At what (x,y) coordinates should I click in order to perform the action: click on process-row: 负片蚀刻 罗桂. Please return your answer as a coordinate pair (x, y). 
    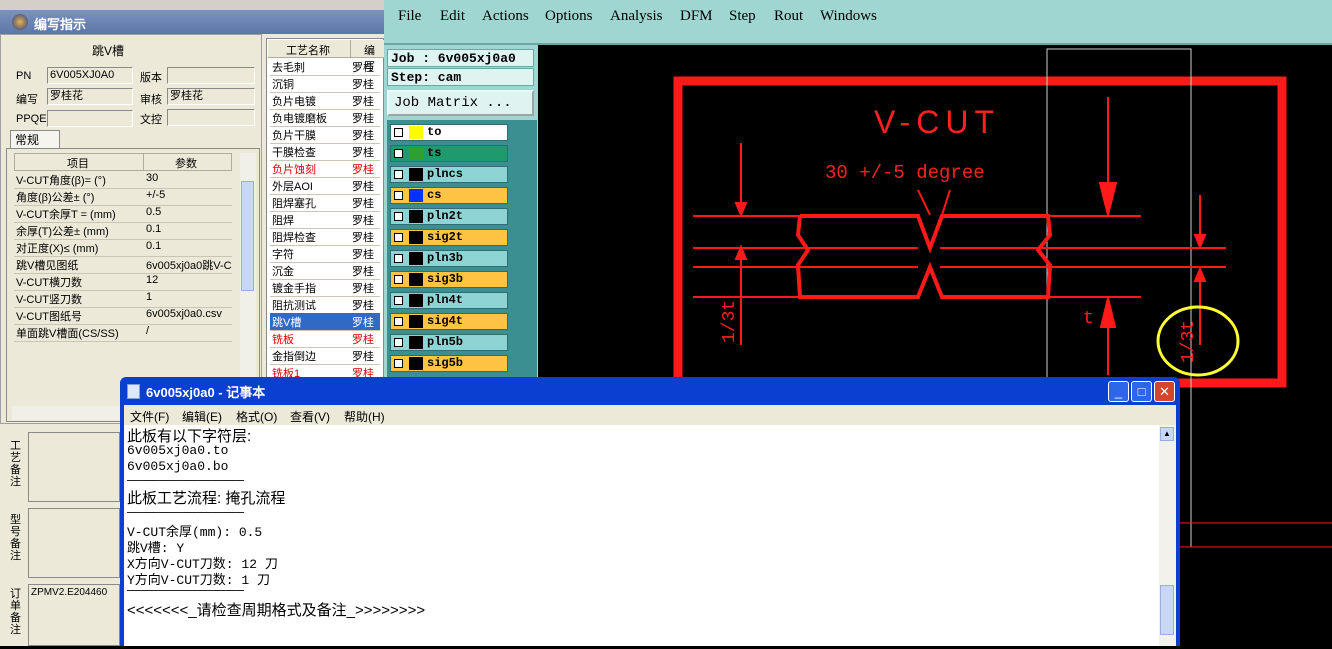
    Looking at the image, I should click on (325, 169).